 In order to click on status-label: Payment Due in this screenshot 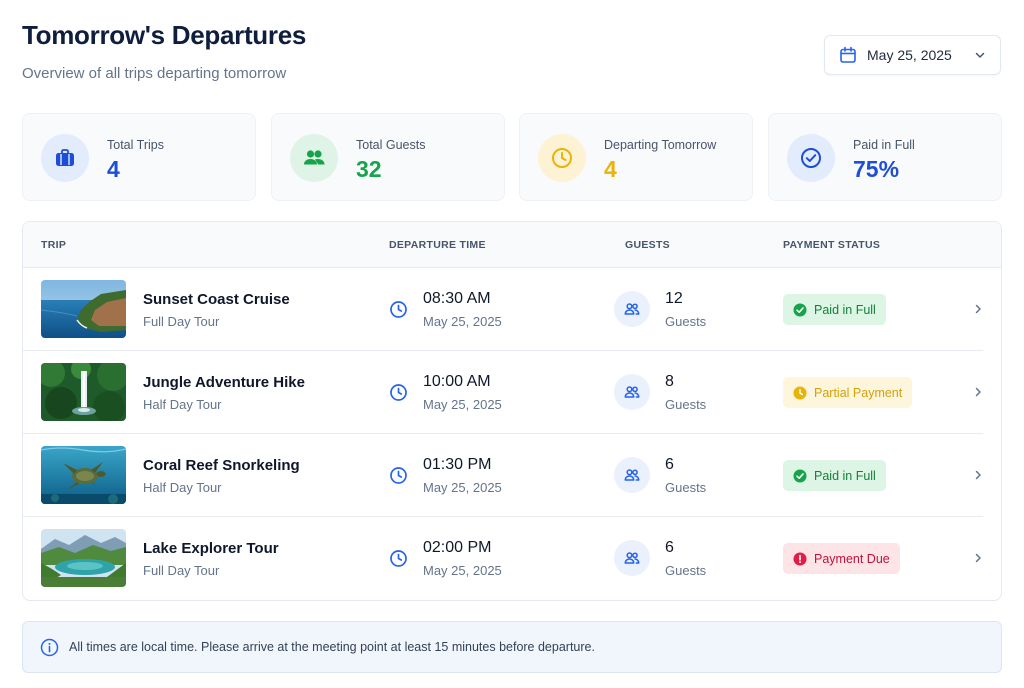, I will do `click(852, 558)`.